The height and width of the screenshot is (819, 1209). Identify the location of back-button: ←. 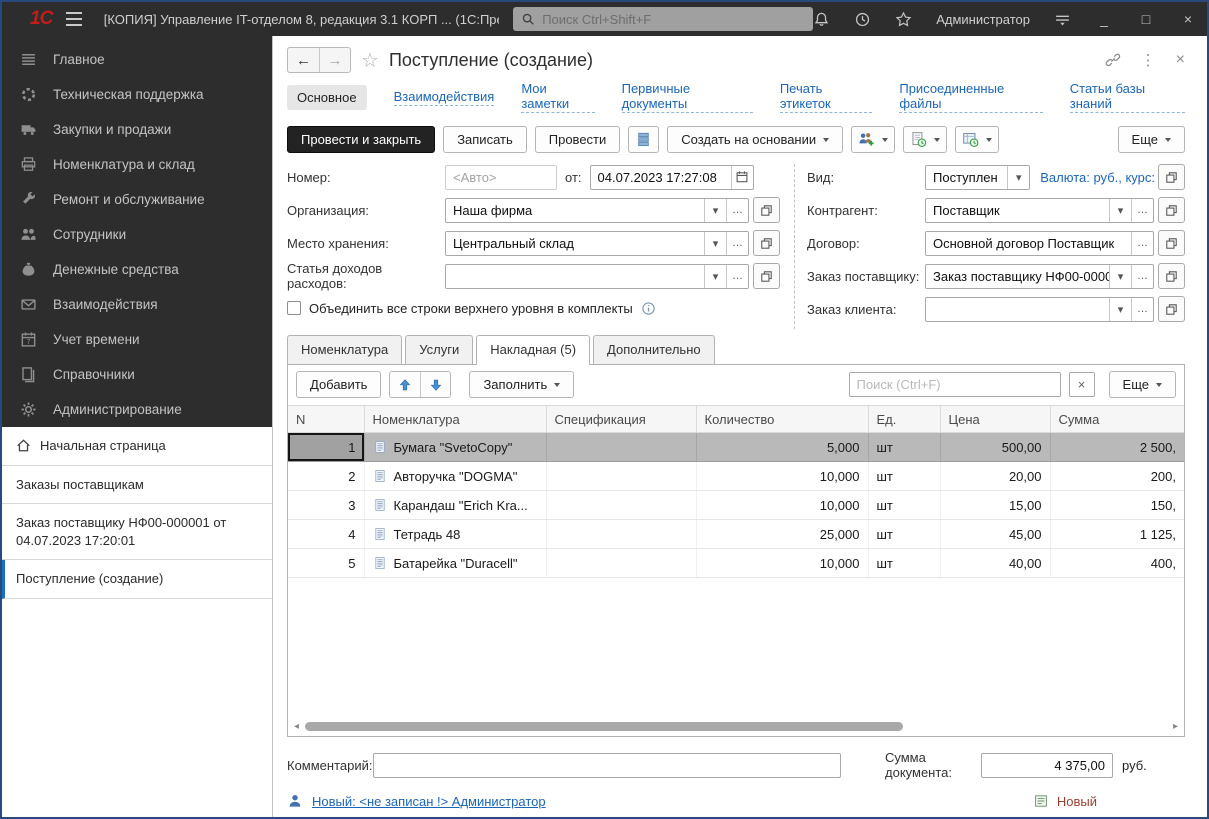
(303, 60).